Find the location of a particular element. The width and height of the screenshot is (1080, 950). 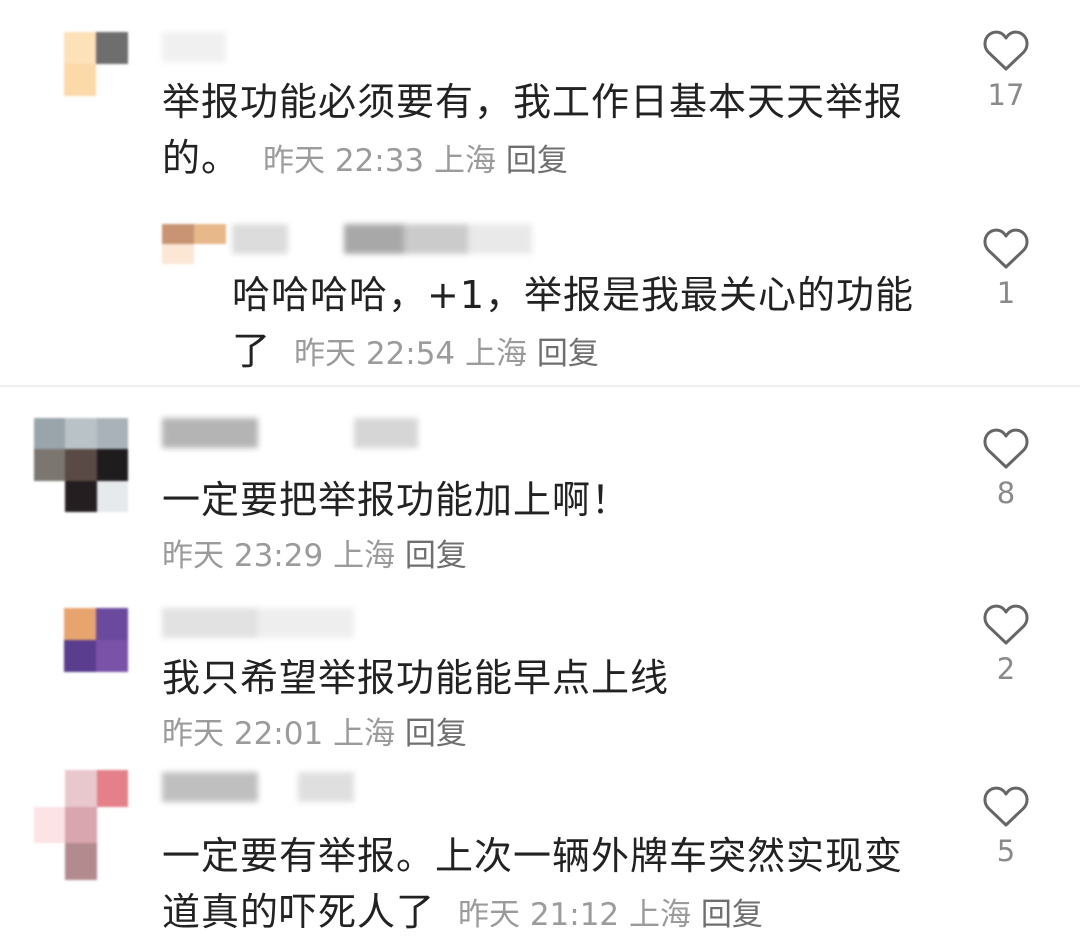

comment-time: 昨天 22:33 is located at coordinates (343, 161).